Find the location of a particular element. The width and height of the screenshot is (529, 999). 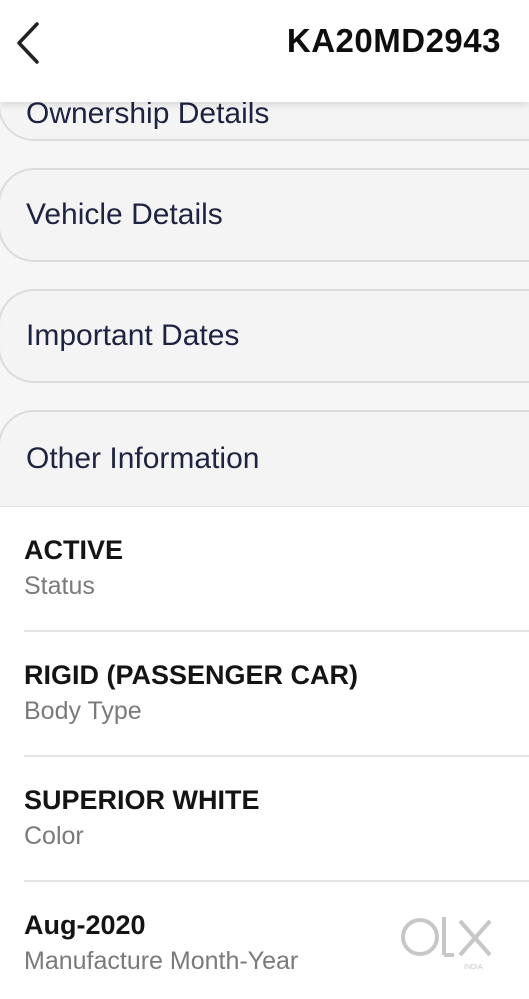

detail-value: SUPERIOR WHITE is located at coordinates (142, 800).